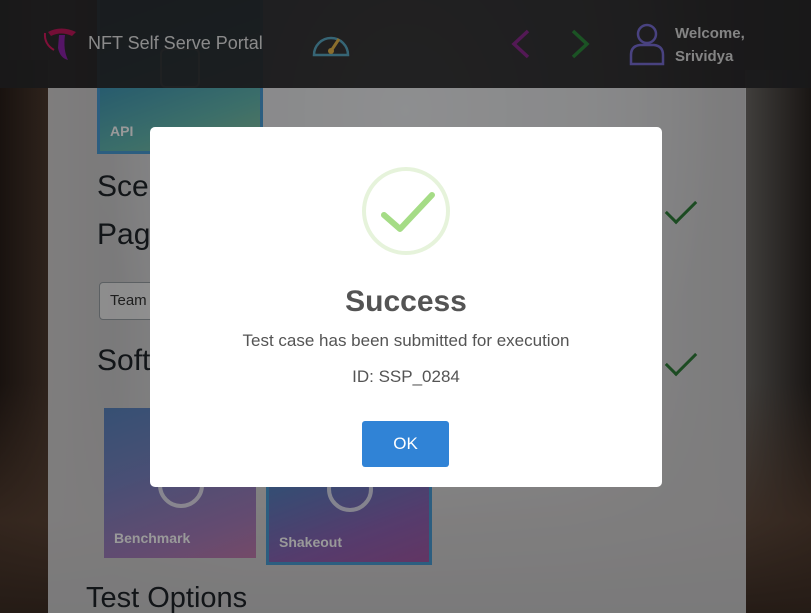  I want to click on dialog-title: Success, so click(406, 301).